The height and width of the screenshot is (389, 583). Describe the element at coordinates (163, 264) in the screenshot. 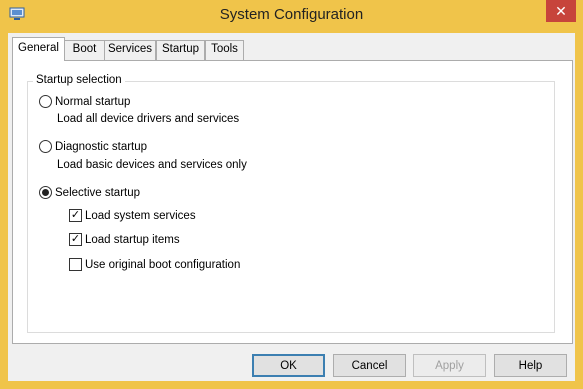

I see `use-original-boot-config-label: Use original boot configuration` at that location.